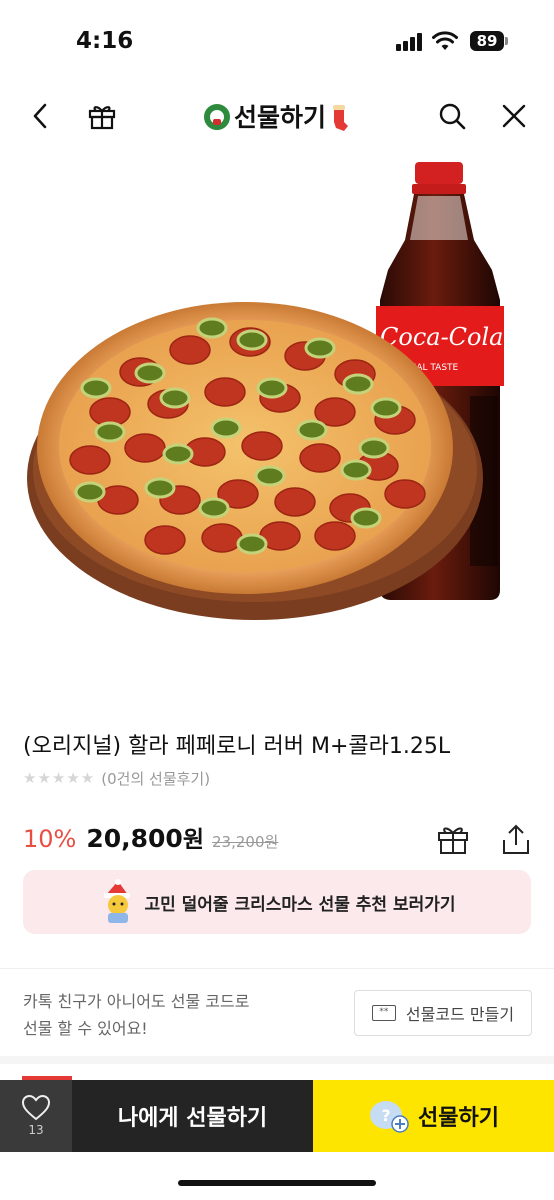  What do you see at coordinates (383, 1013) in the screenshot?
I see `gift-code-icon: **` at bounding box center [383, 1013].